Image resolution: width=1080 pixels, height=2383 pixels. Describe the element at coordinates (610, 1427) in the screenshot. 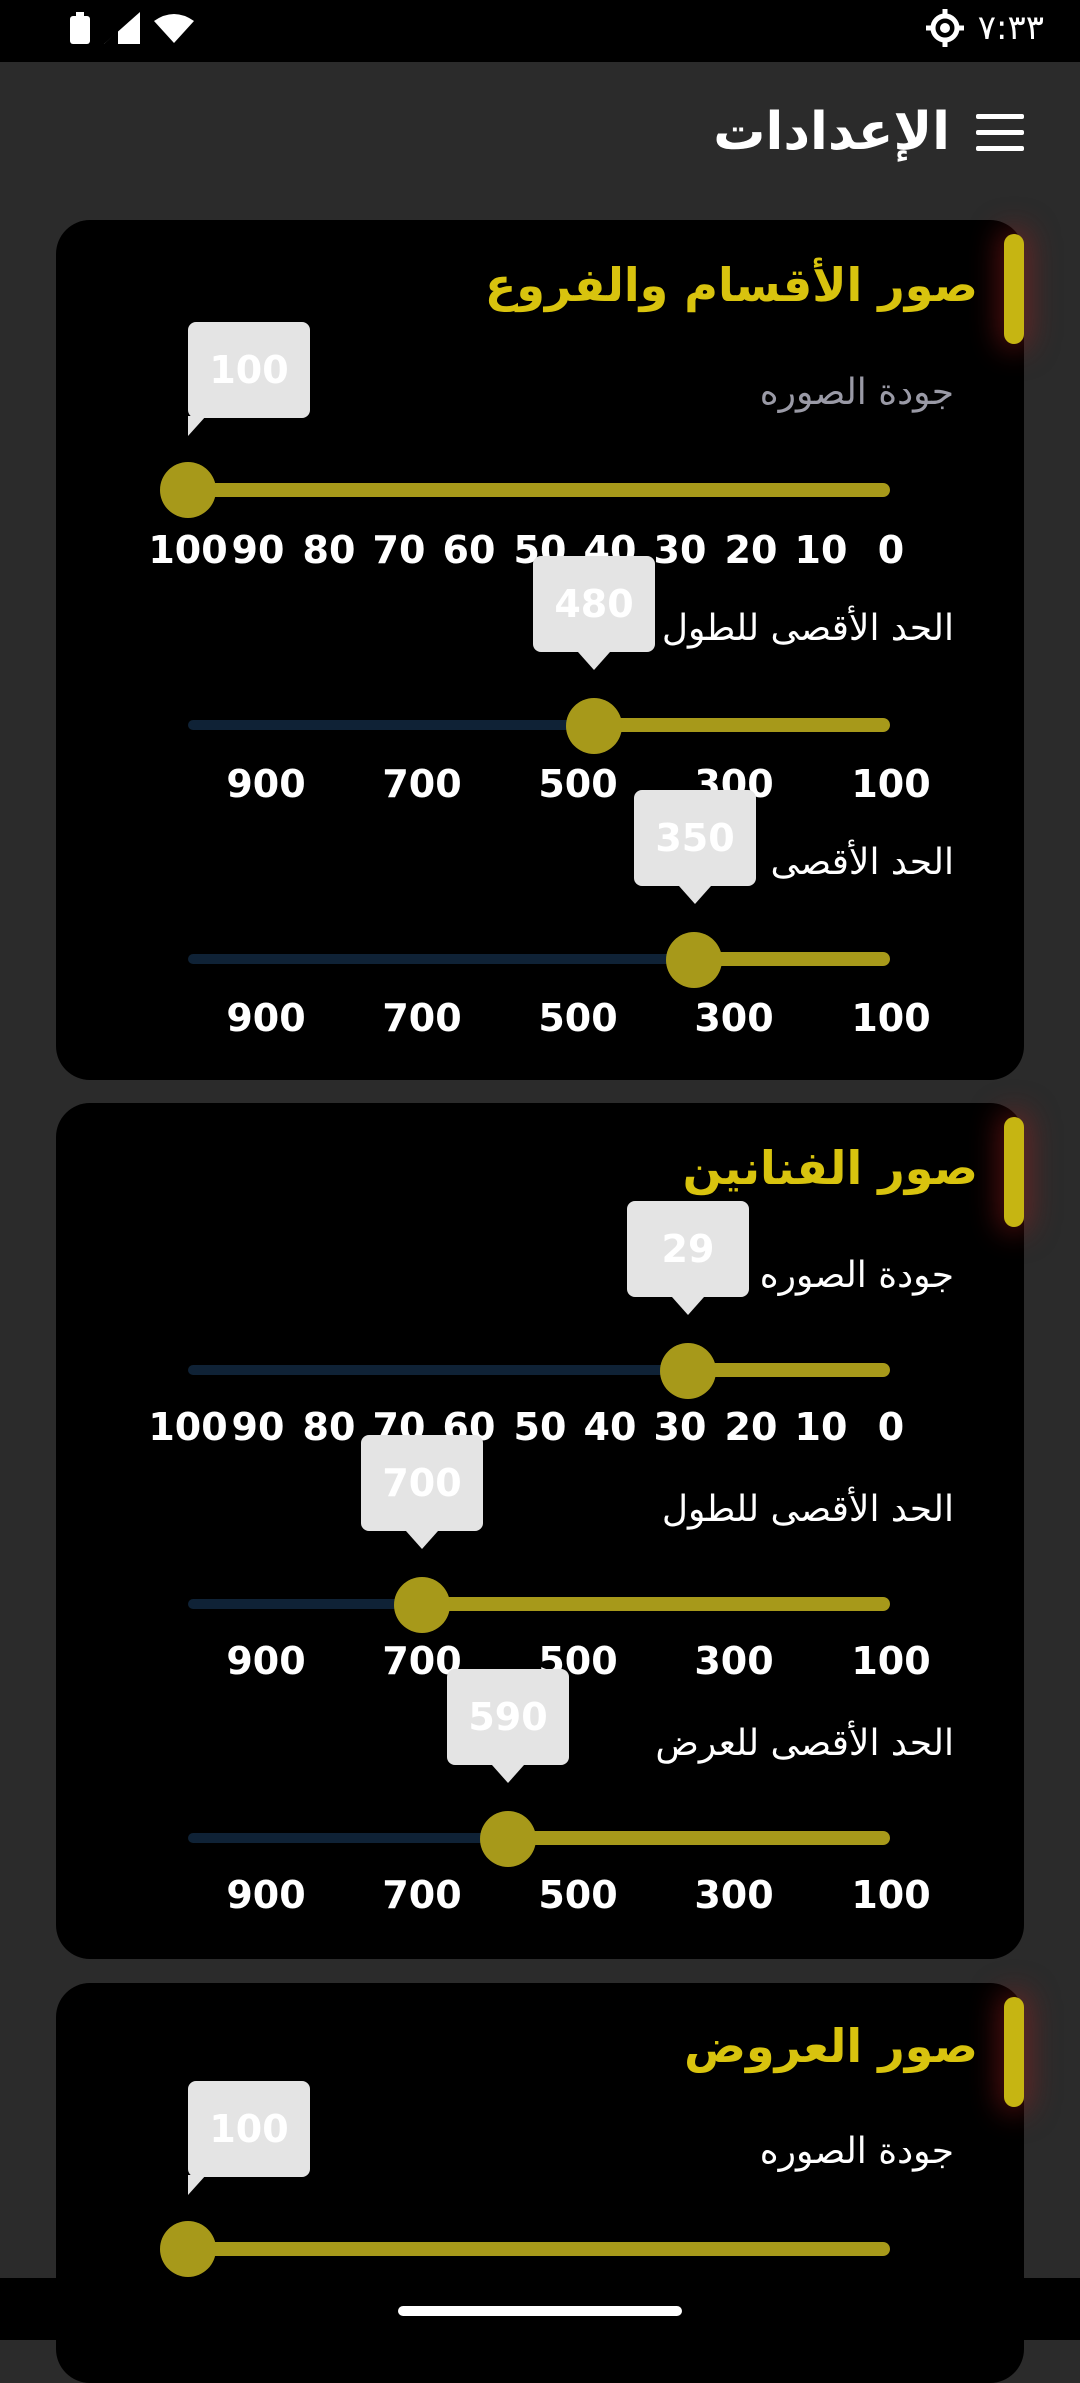

I see `tick-label: 40` at that location.